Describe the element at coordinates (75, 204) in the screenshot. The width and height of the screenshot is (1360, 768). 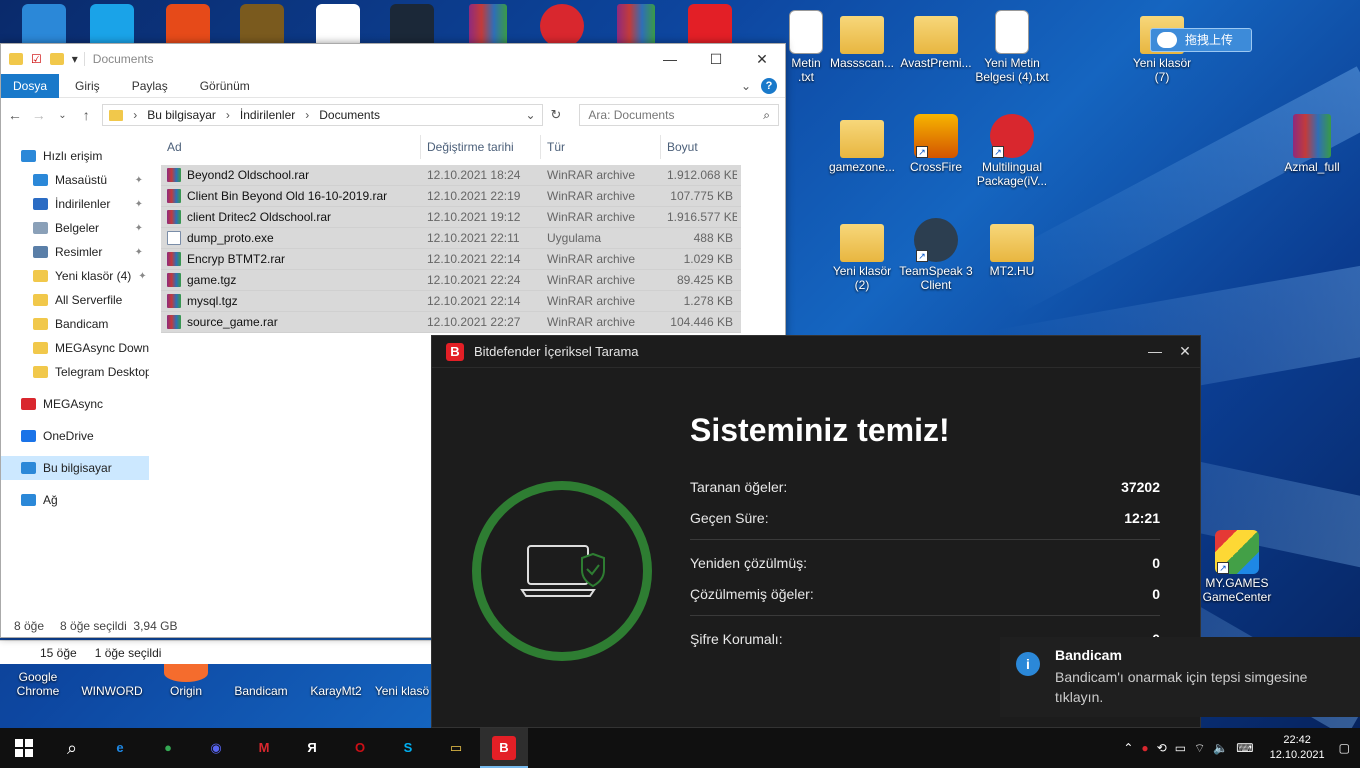
I see `nav-item: İndirilenler ✦` at that location.